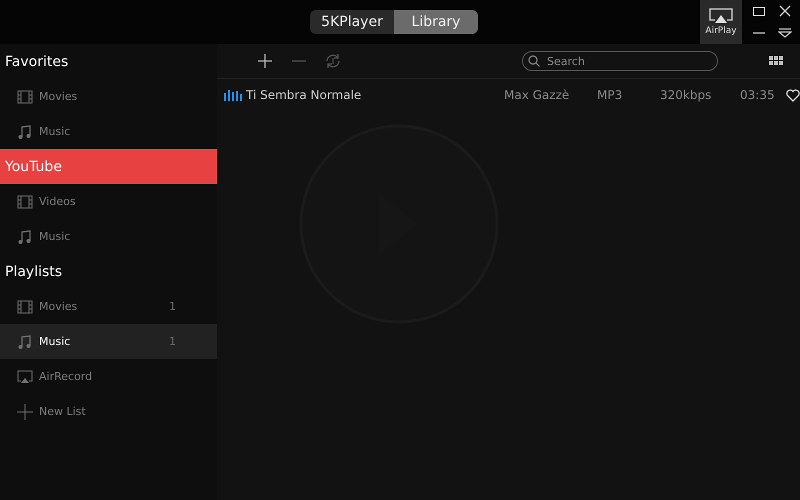 The image size is (800, 500). What do you see at coordinates (108, 201) in the screenshot?
I see `sidebar-item: Videos` at bounding box center [108, 201].